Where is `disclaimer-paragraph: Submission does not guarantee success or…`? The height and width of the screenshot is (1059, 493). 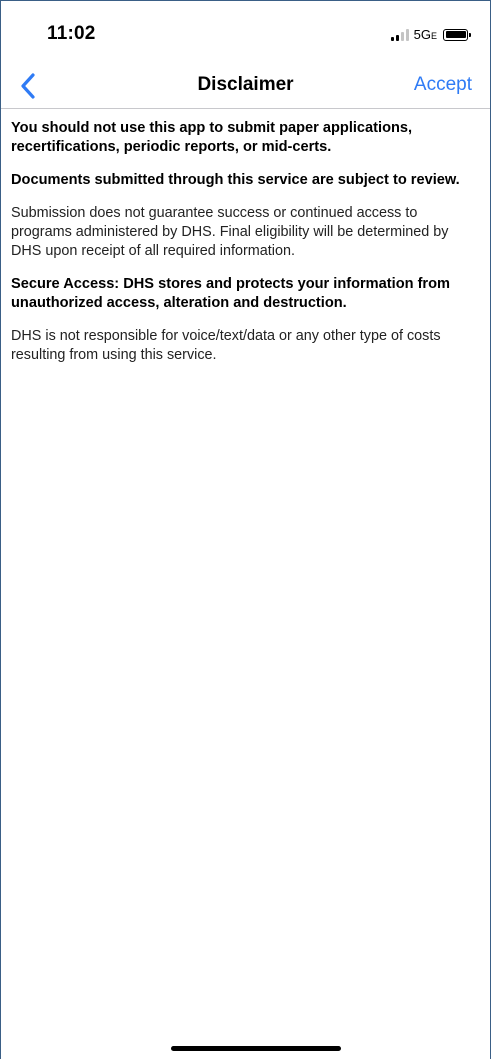
disclaimer-paragraph: Submission does not guarantee success or… is located at coordinates (230, 232).